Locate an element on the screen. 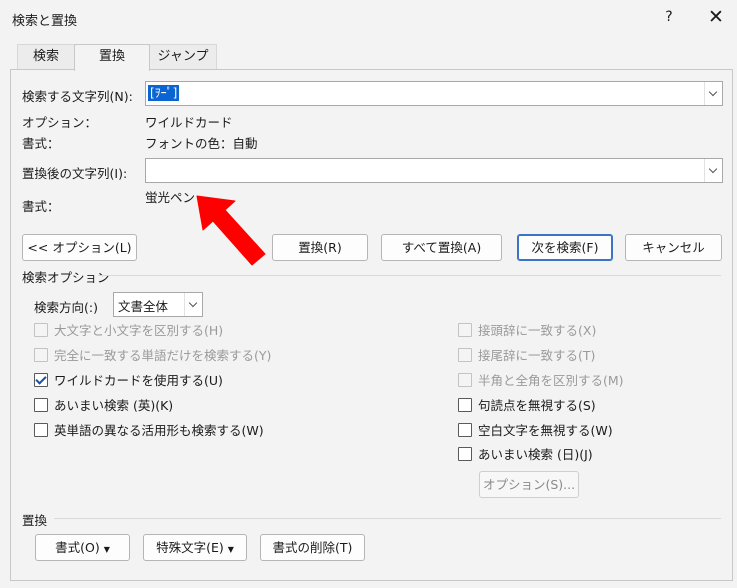  fuzzy-japanese-checkbox: あいまい検索 (日)(J) is located at coordinates (525, 455).